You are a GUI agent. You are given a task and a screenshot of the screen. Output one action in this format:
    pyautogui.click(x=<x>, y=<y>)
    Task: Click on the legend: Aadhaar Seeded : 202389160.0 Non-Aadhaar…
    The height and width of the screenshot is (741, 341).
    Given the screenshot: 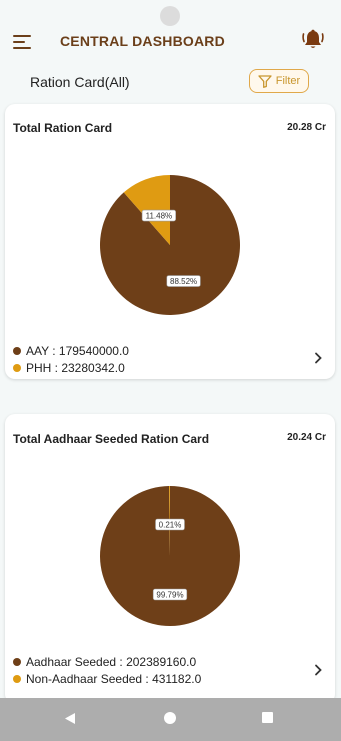 What is the action you would take?
    pyautogui.click(x=107, y=670)
    